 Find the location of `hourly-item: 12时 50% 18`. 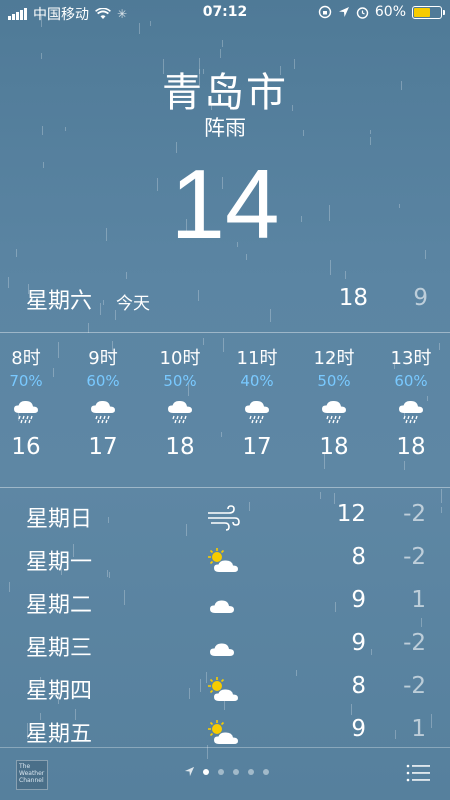

hourly-item: 12时 50% 18 is located at coordinates (334, 402).